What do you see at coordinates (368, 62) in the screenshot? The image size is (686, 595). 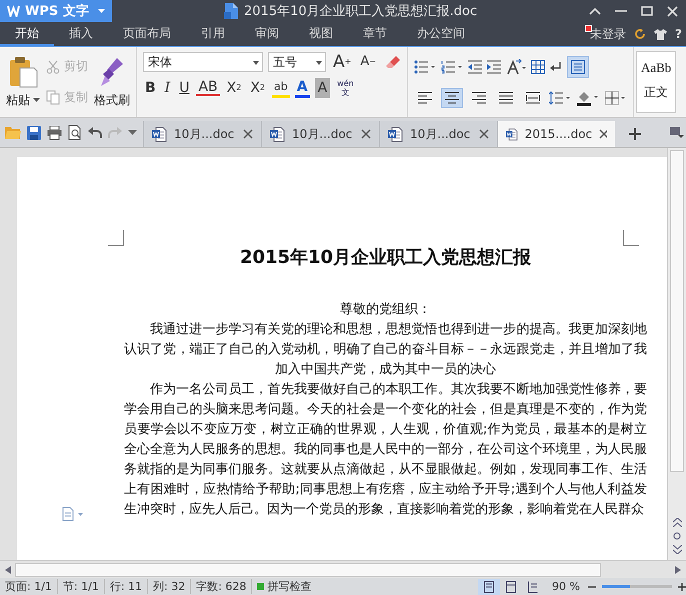 I see `shrink-font-button: A$^{−}$` at bounding box center [368, 62].